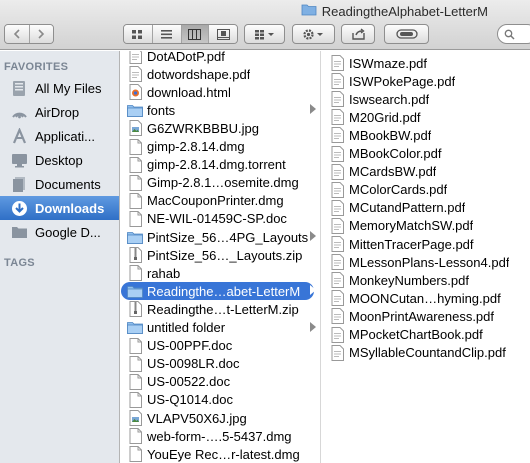 The height and width of the screenshot is (463, 530). I want to click on sidebar-item-label: Desktop, so click(59, 160).